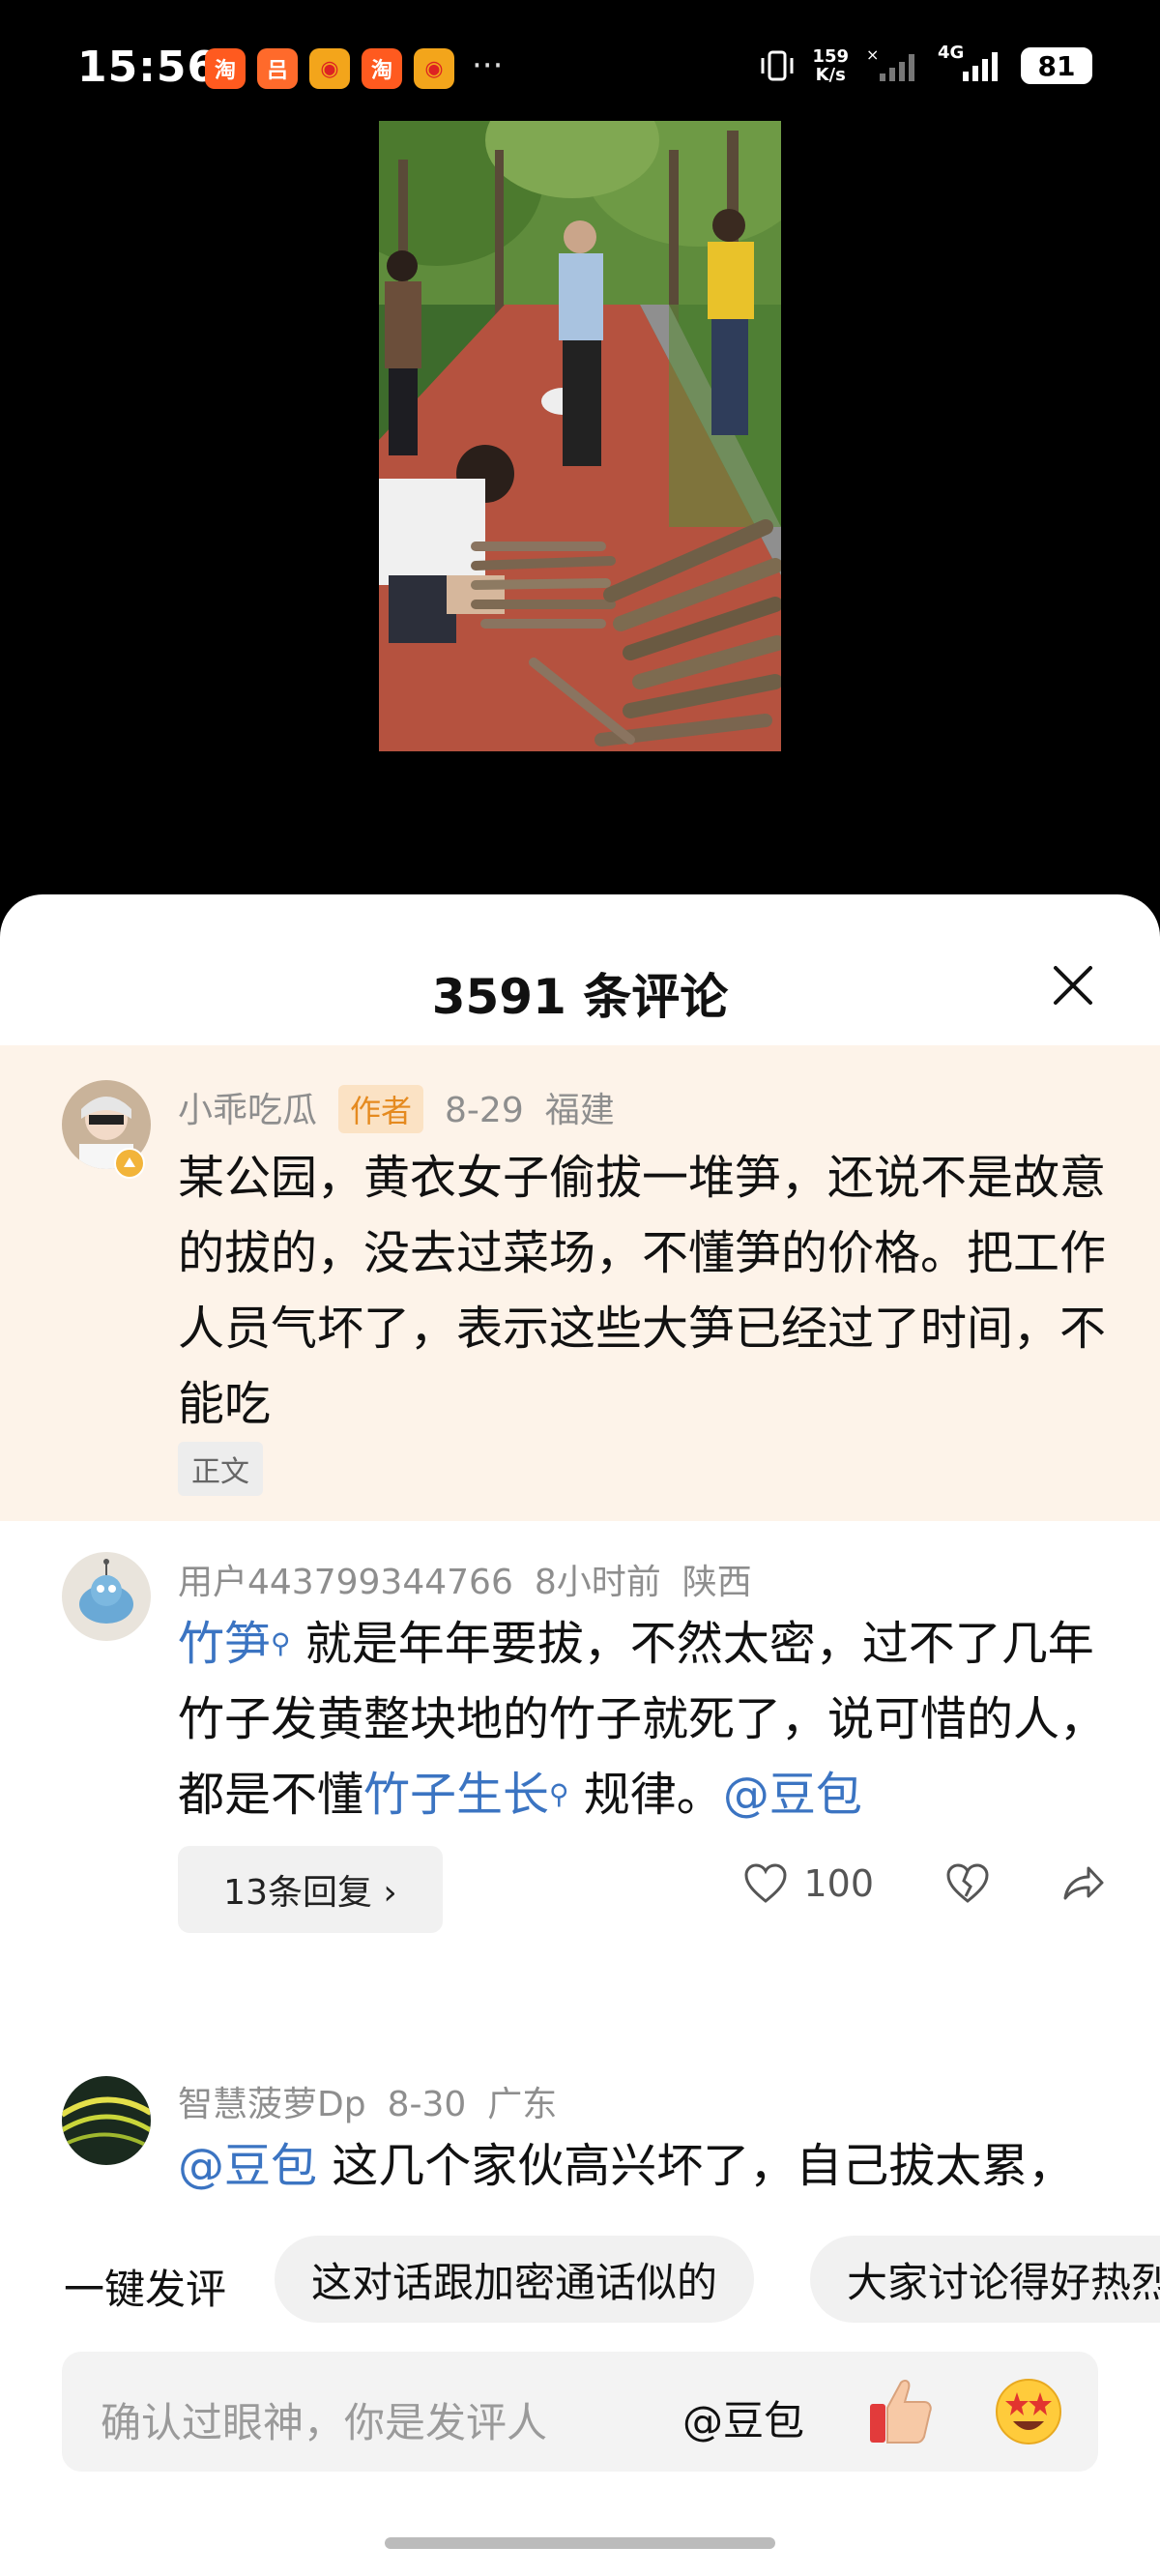 The height and width of the screenshot is (2576, 1160). What do you see at coordinates (1082, 1883) in the screenshot?
I see `share-icon` at bounding box center [1082, 1883].